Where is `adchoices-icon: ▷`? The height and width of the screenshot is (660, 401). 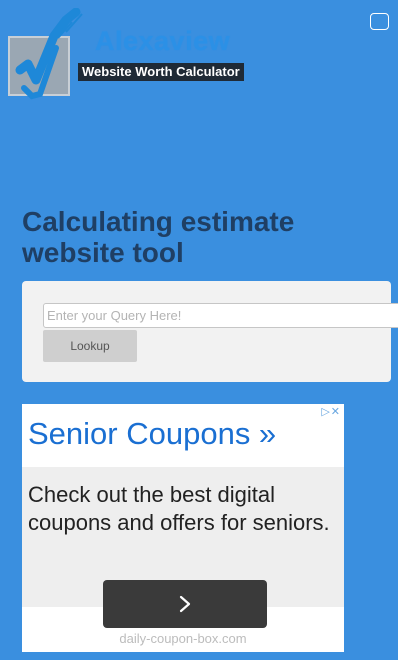
adchoices-icon: ▷ is located at coordinates (325, 412).